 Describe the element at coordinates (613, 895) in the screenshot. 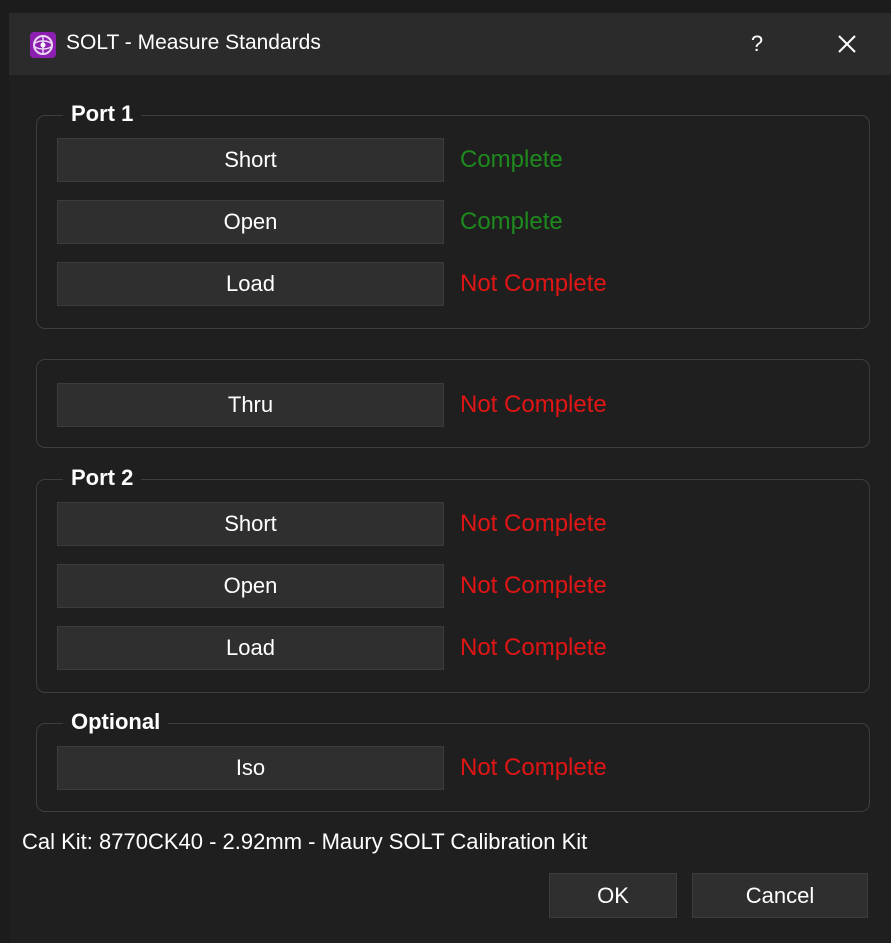

I see `ok-button: OK` at that location.